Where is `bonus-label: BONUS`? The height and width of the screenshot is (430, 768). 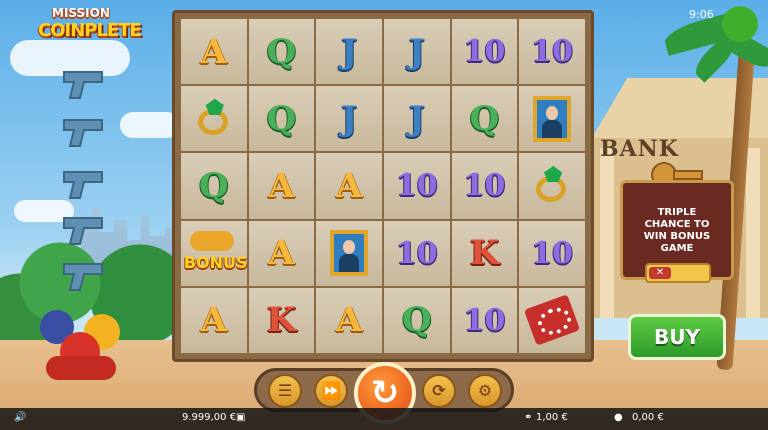 bonus-label: BONUS is located at coordinates (215, 263).